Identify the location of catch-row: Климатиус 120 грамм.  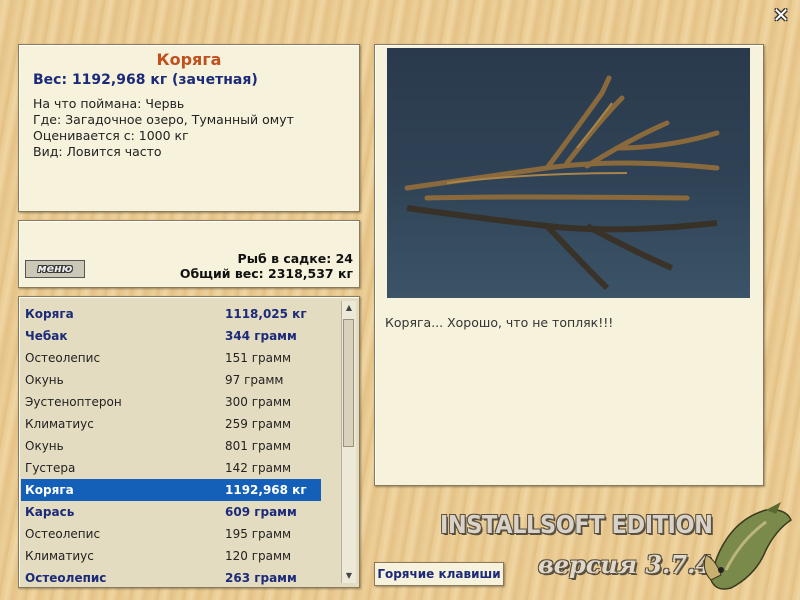
(171, 556).